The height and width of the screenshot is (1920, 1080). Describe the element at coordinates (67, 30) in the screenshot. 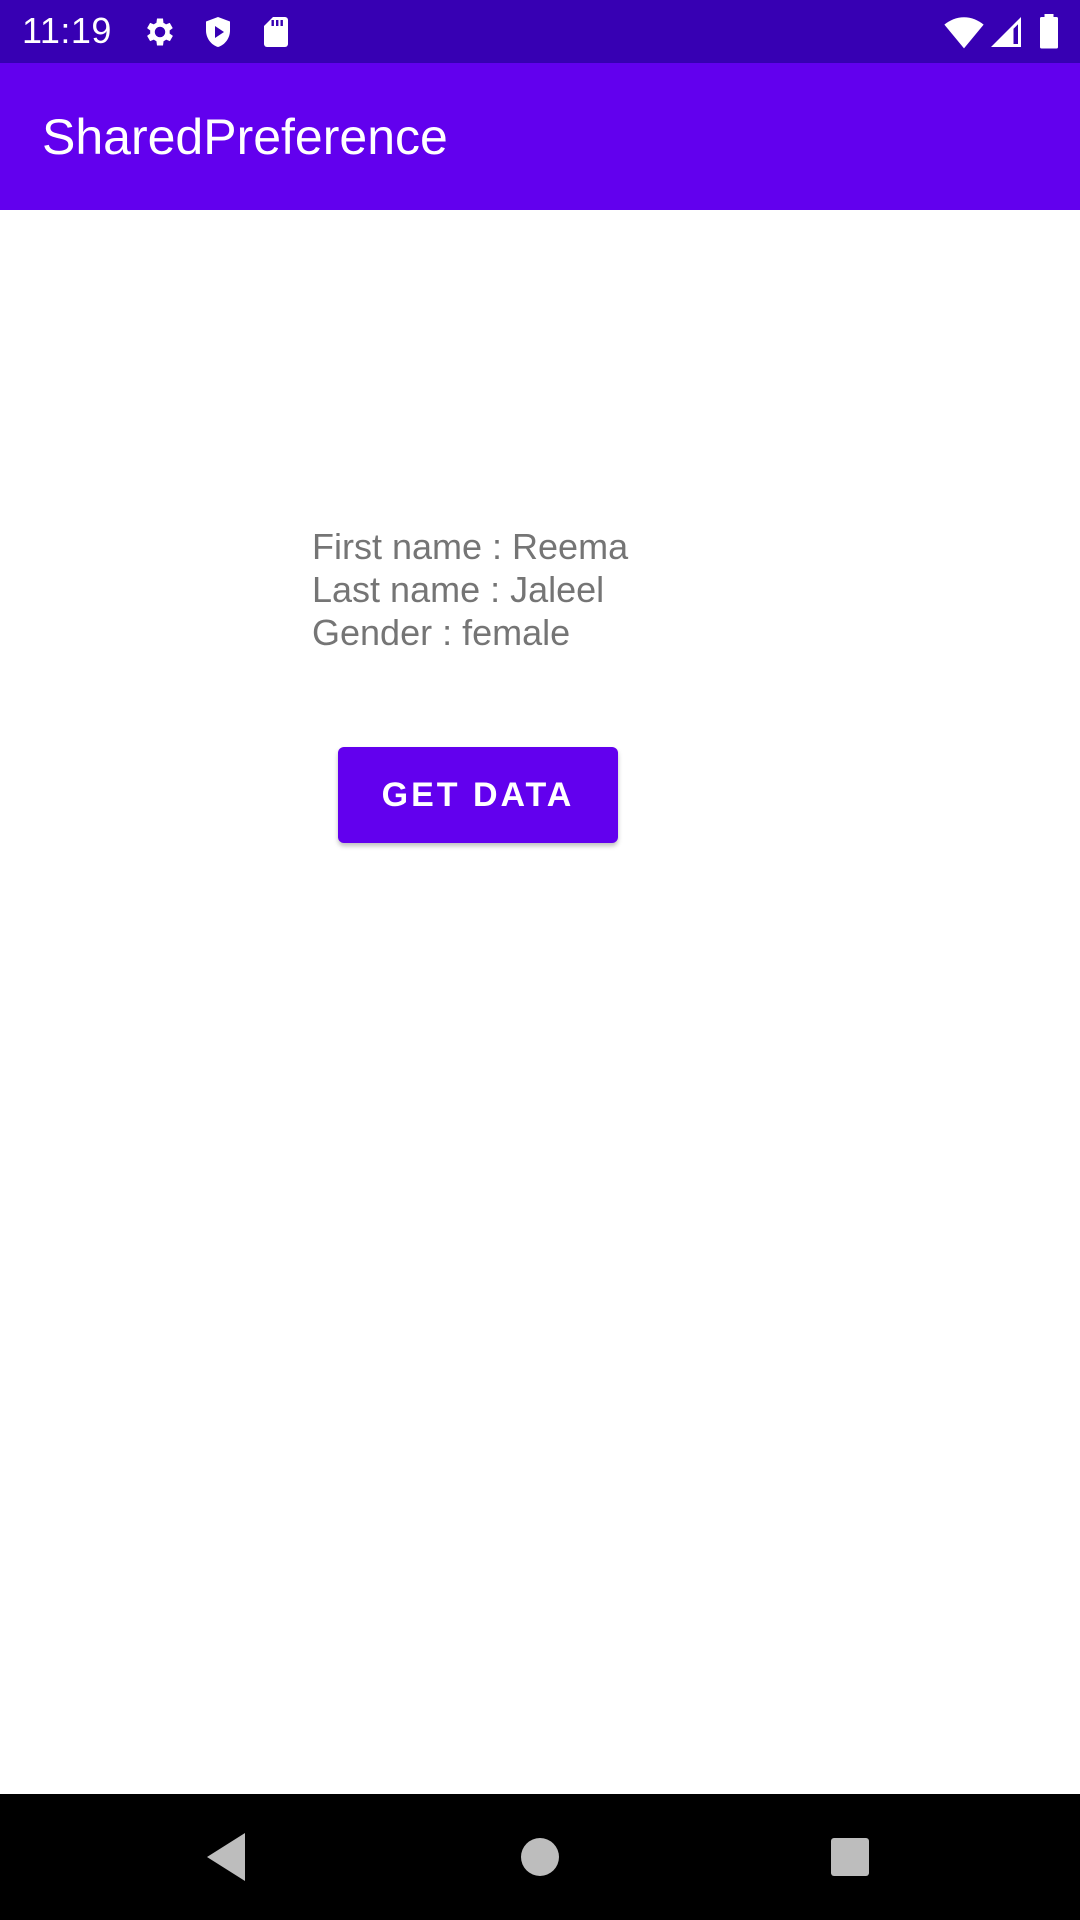

I see `status-time: 11:19` at that location.